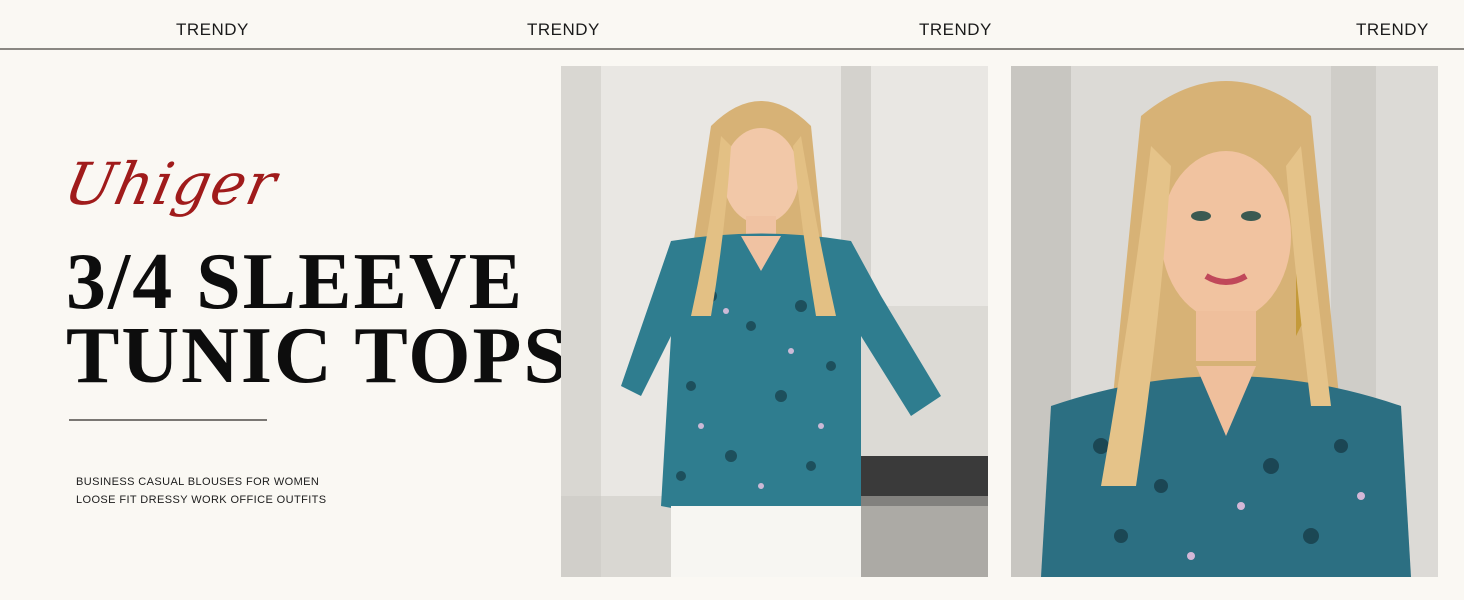 The height and width of the screenshot is (600, 1464). I want to click on nav-tab-trendy-2: TRENDY, so click(563, 30).